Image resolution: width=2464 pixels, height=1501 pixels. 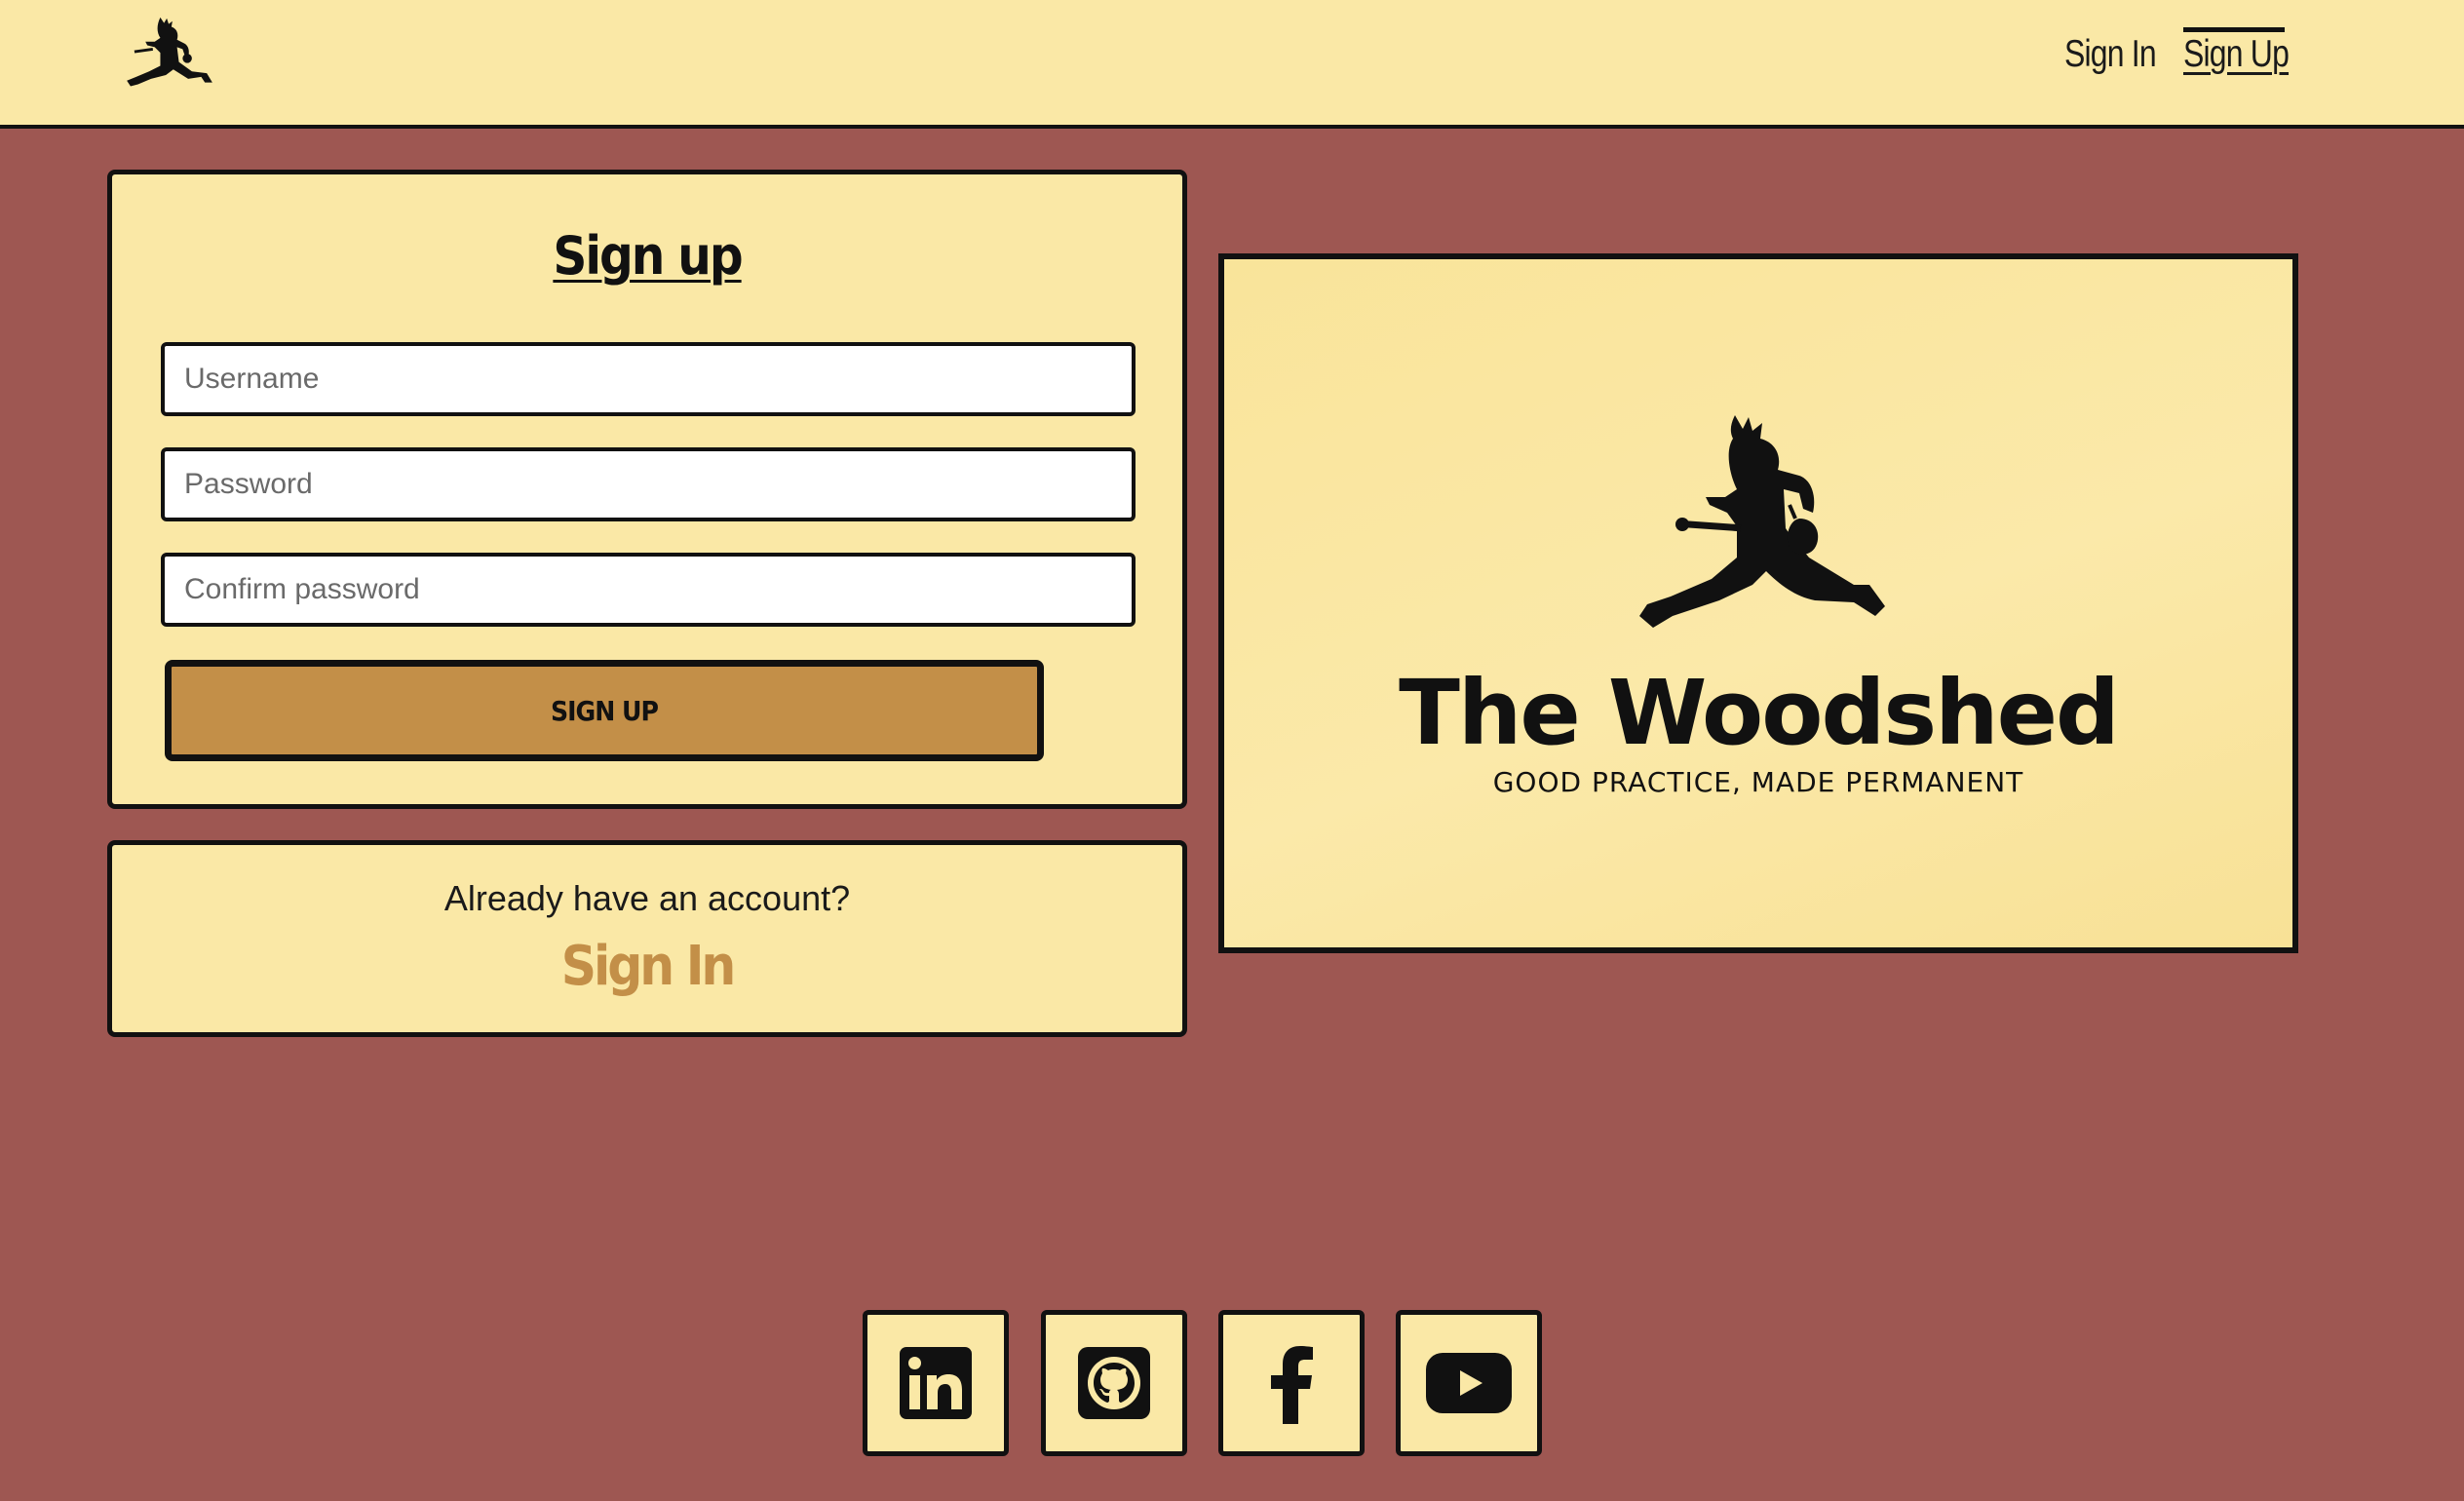 I want to click on github-icon, so click(x=1114, y=1383).